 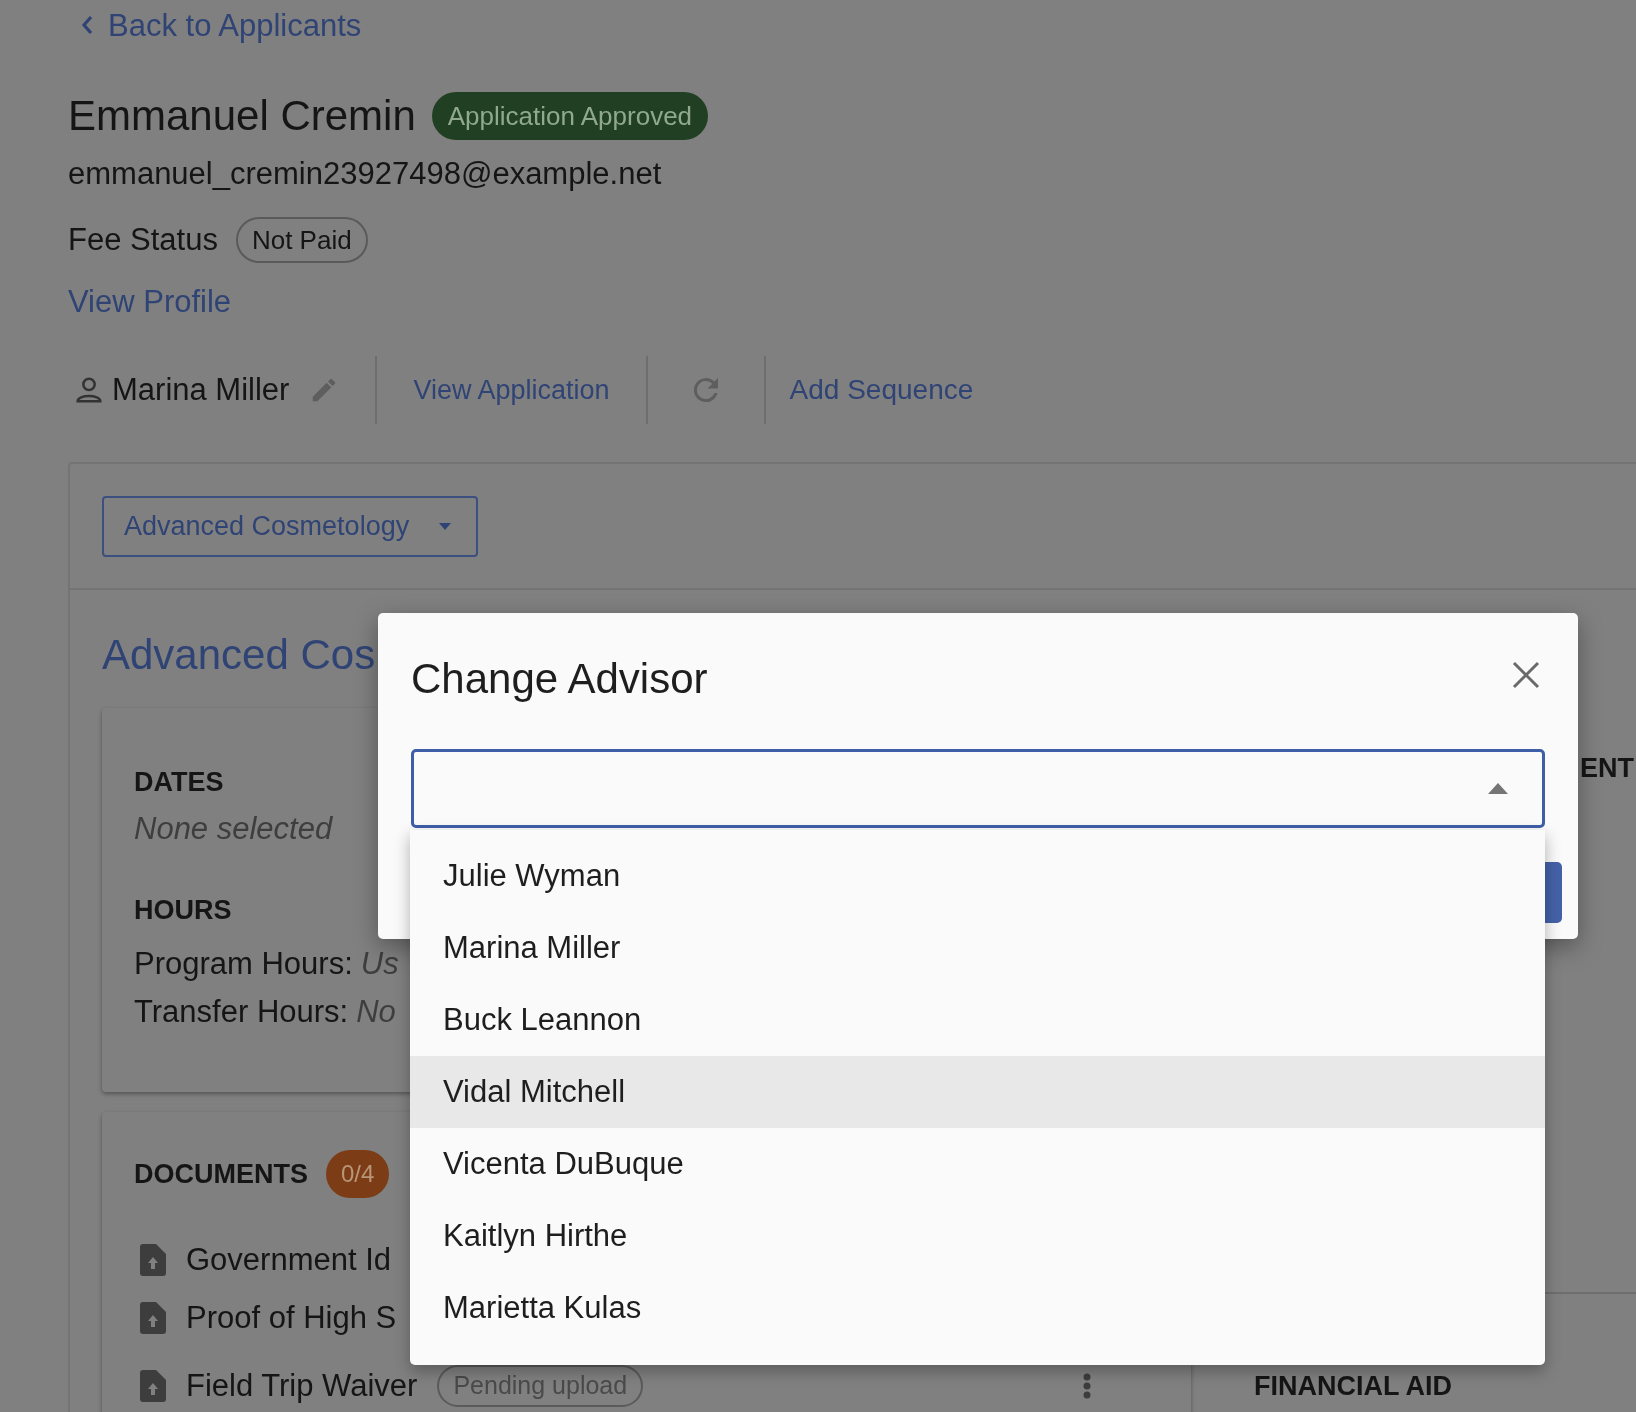 What do you see at coordinates (239, 655) in the screenshot?
I see `program-title: Advanced Cos` at bounding box center [239, 655].